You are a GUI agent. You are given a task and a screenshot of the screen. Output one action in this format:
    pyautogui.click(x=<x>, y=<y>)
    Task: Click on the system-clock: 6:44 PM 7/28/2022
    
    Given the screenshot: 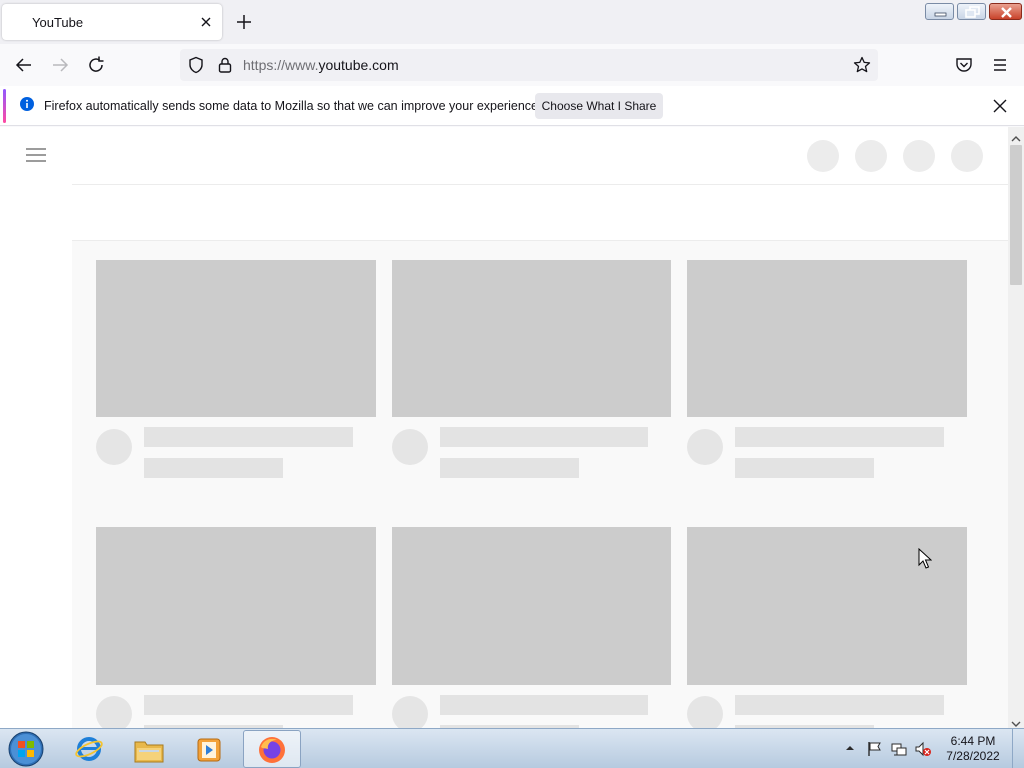 What is the action you would take?
    pyautogui.click(x=973, y=749)
    